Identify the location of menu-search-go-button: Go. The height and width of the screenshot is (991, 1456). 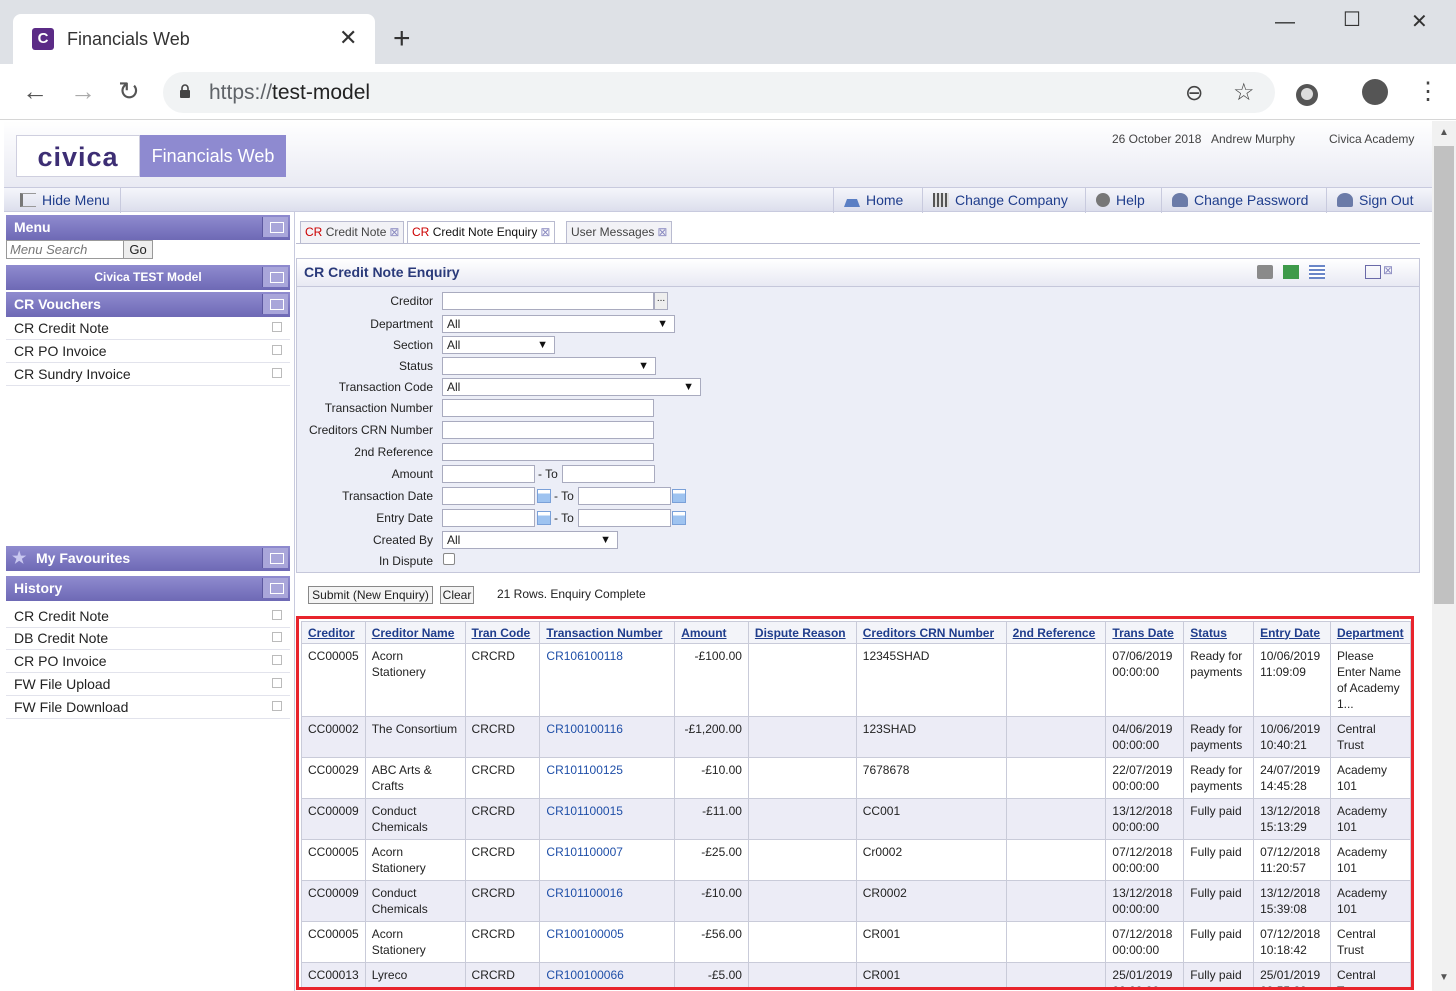
(138, 249).